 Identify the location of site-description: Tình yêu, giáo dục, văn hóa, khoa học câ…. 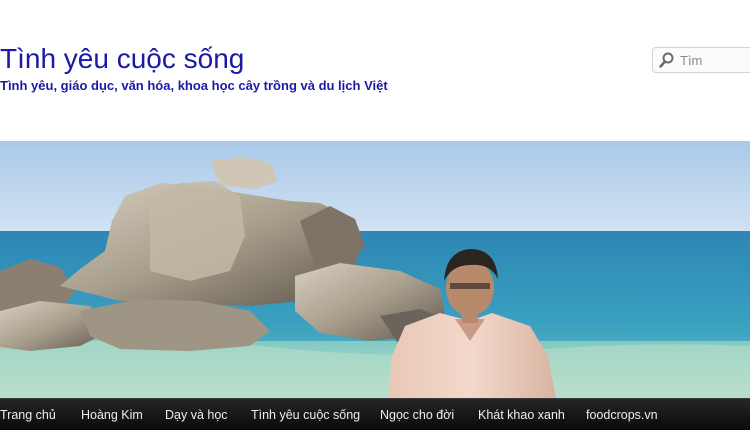
(194, 85).